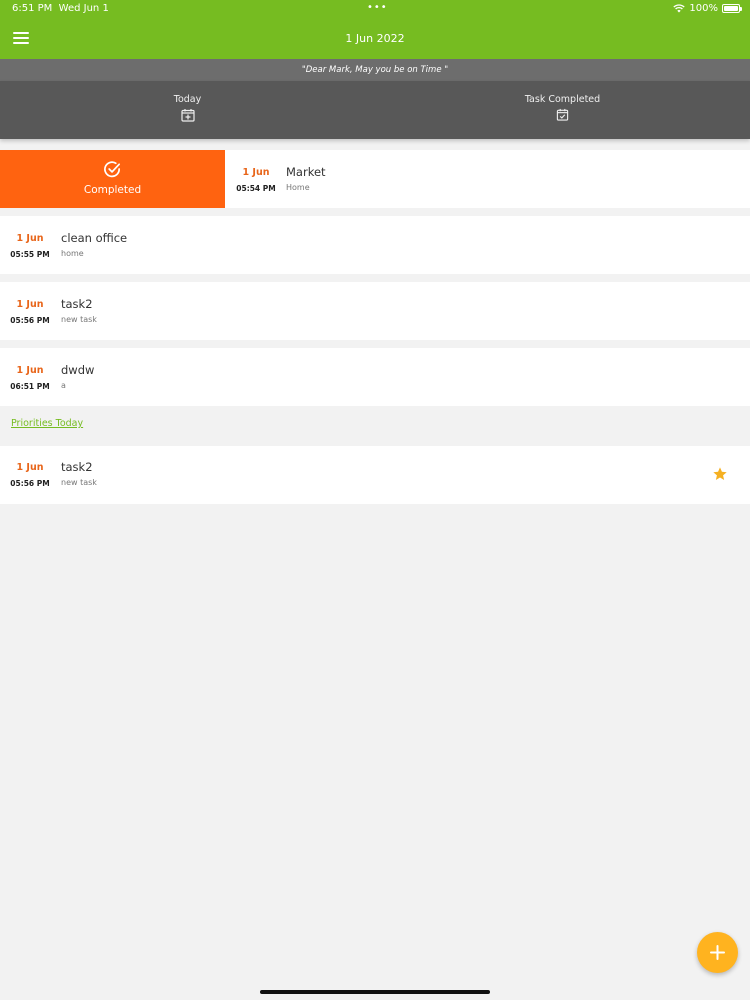 This screenshot has width=750, height=1000. Describe the element at coordinates (30, 386) in the screenshot. I see `task-time: 06:51 PM` at that location.